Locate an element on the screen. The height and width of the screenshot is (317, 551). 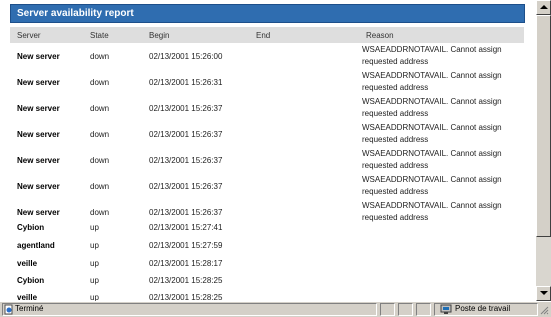
scroll-up-arrow-icon is located at coordinates (544, 7).